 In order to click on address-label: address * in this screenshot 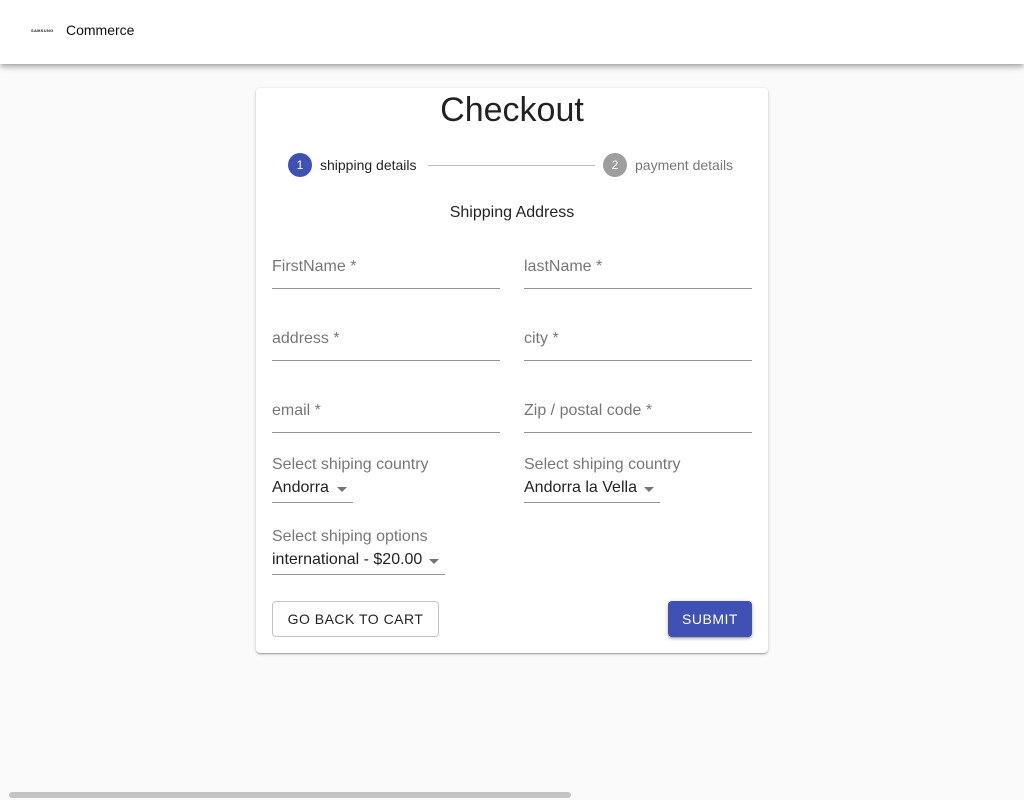, I will do `click(306, 338)`.